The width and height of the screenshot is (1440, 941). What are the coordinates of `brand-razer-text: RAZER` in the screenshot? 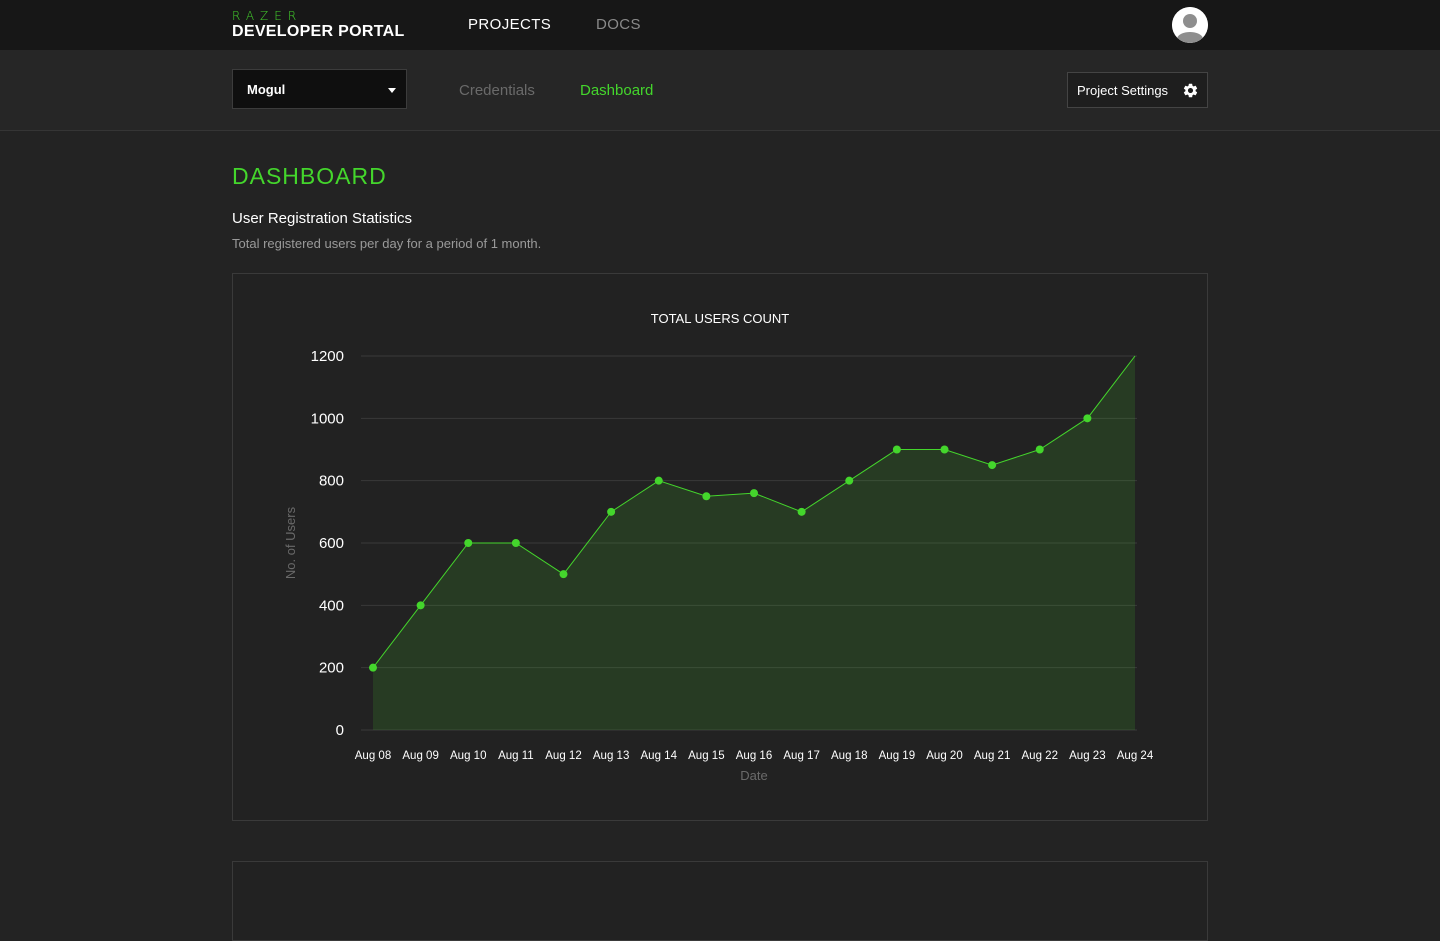 It's located at (267, 16).